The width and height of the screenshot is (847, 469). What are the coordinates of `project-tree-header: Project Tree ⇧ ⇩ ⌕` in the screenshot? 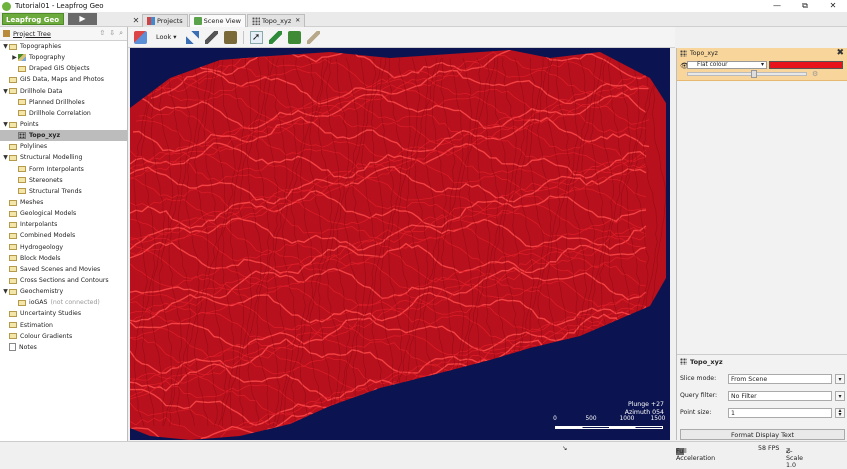 It's located at (63, 34).